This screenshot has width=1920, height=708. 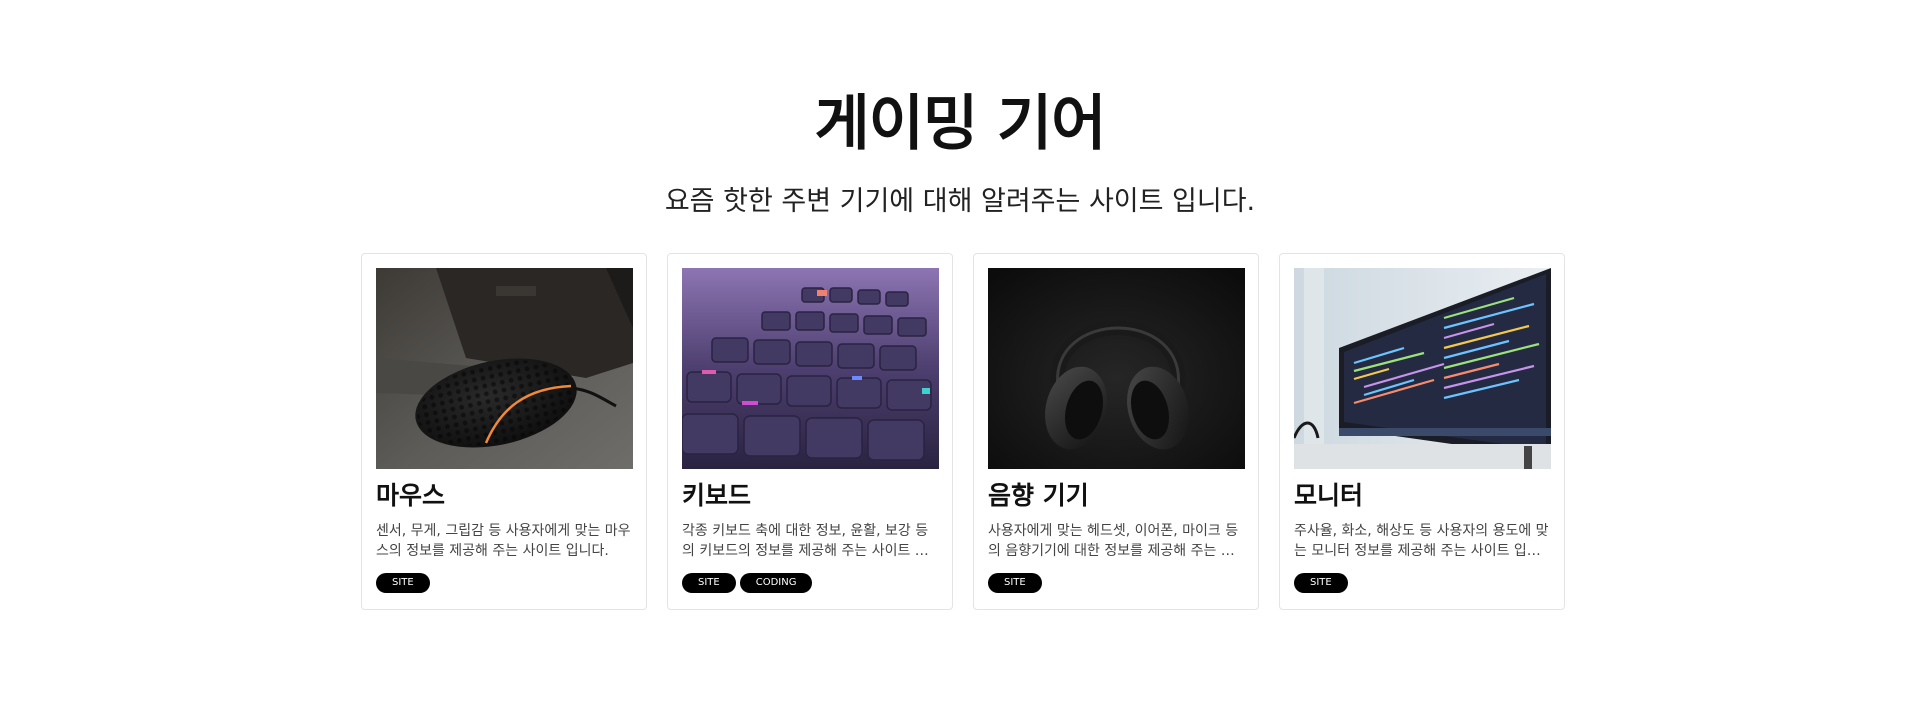 I want to click on tag-list: SITE CODING, so click(x=810, y=583).